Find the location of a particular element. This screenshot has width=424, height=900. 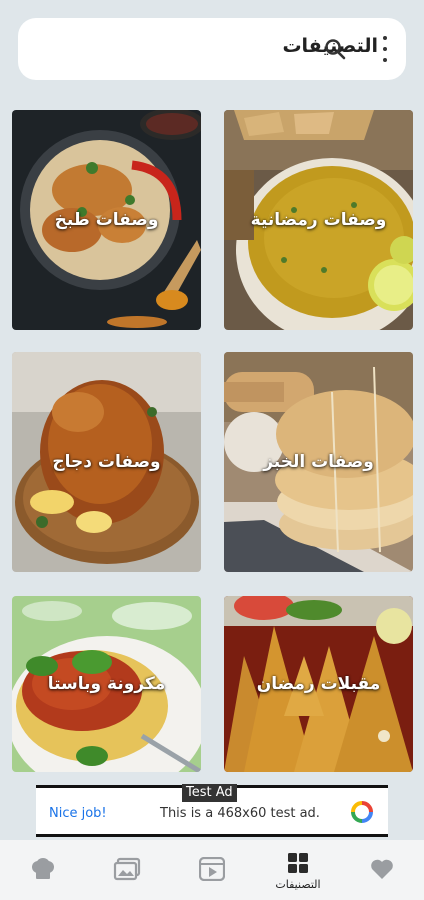

category-card-pasta: مكرونة وباستا is located at coordinates (106, 684).